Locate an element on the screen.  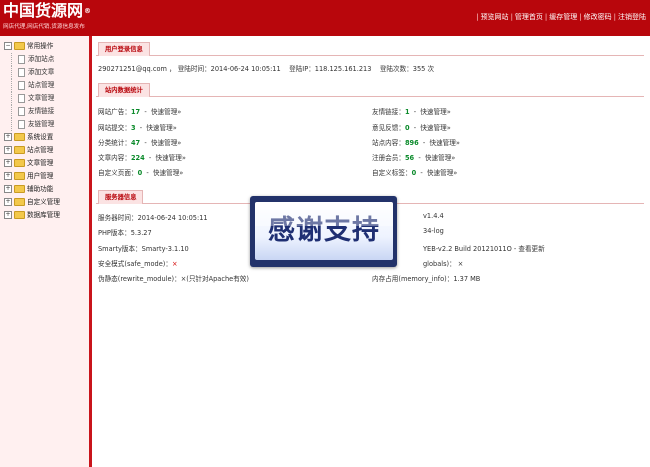
section-title: 站内数据统计 is located at coordinates (124, 90).